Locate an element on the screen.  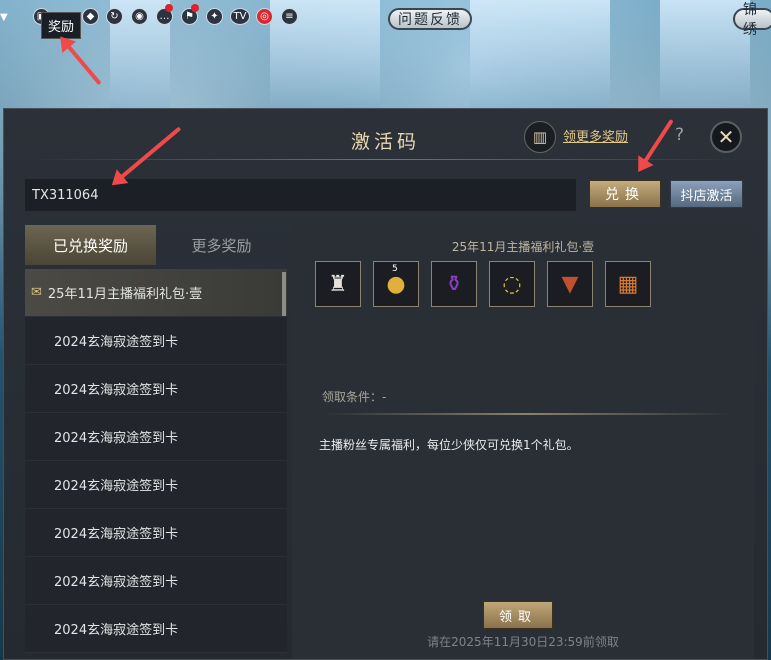
armor-icon: ▼ is located at coordinates (570, 284).